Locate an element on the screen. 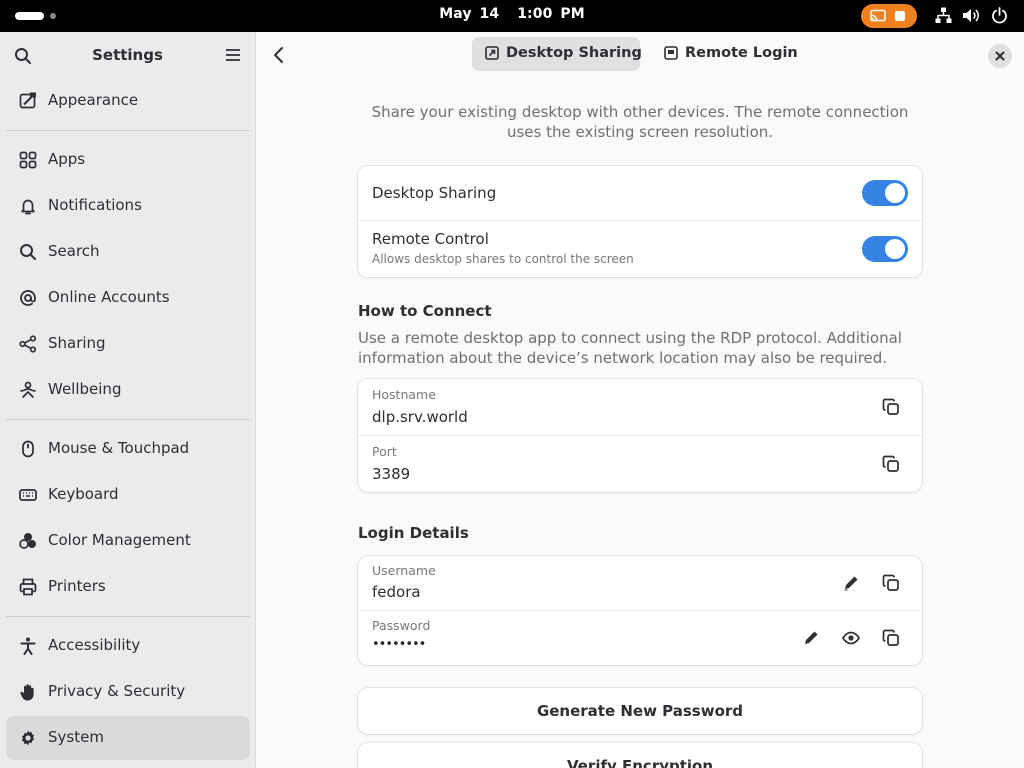 This screenshot has width=1024, height=768. close-icon is located at coordinates (1000, 56).